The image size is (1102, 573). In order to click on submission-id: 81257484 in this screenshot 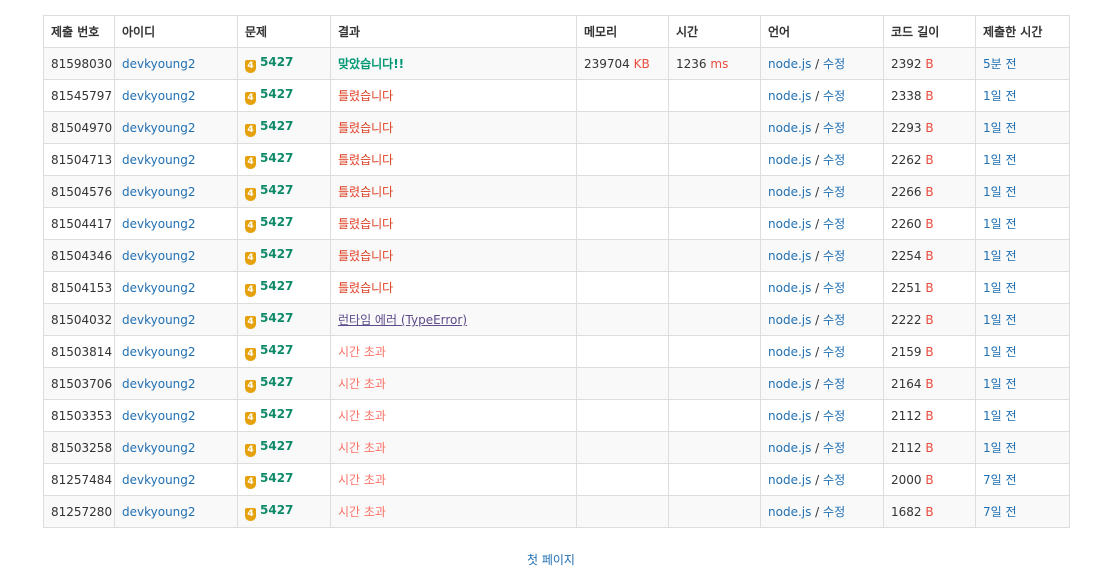, I will do `click(79, 479)`.